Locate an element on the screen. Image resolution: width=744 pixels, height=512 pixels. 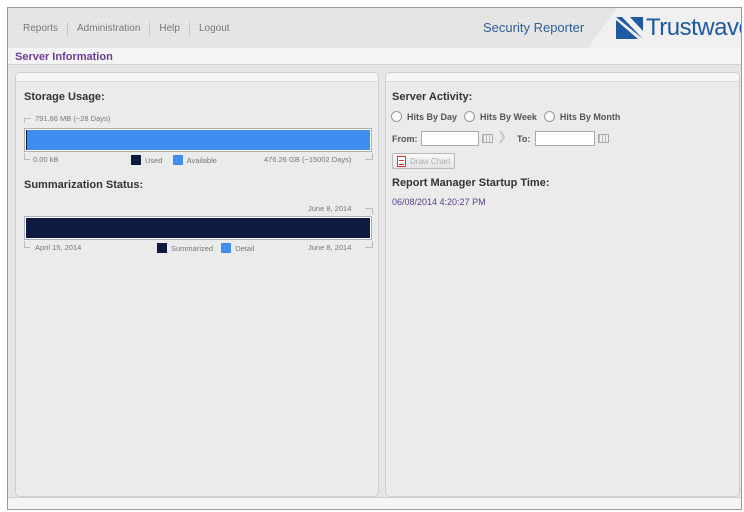
from-date-field is located at coordinates (450, 138).